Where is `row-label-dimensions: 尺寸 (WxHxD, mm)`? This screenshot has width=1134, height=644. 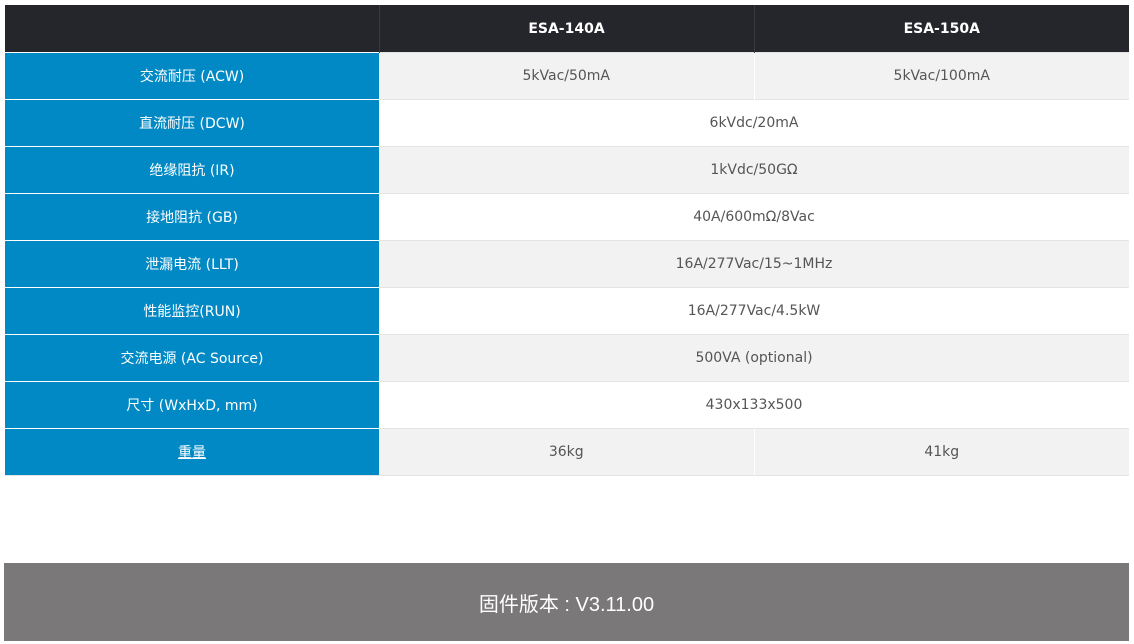 row-label-dimensions: 尺寸 (WxHxD, mm) is located at coordinates (192, 405).